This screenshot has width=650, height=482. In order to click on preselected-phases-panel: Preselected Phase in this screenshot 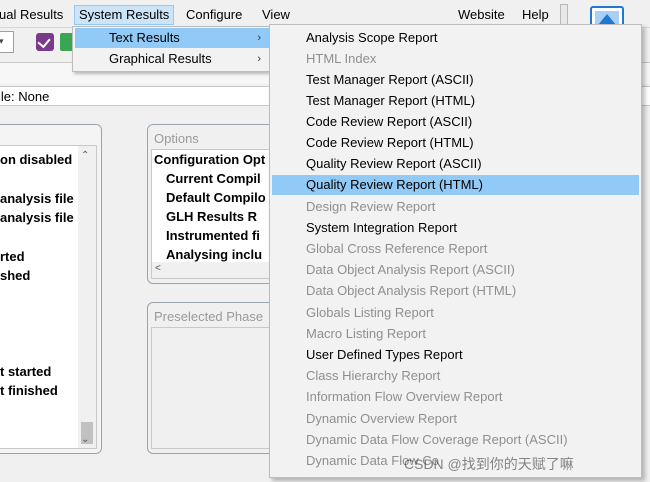, I will do `click(211, 378)`.